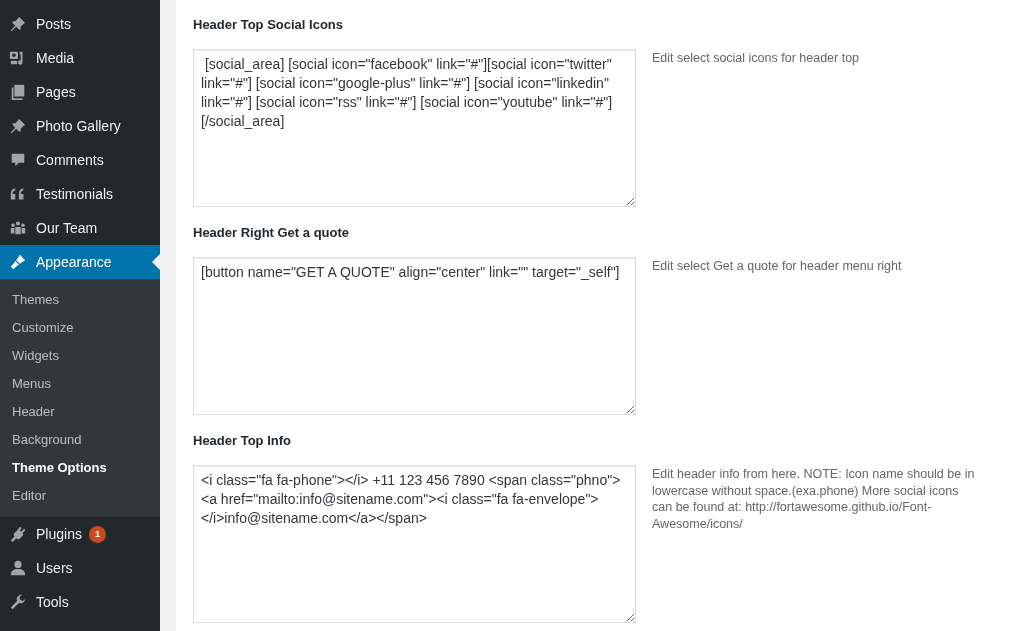 The width and height of the screenshot is (1023, 631). I want to click on field-label: Header Top Info, so click(242, 441).